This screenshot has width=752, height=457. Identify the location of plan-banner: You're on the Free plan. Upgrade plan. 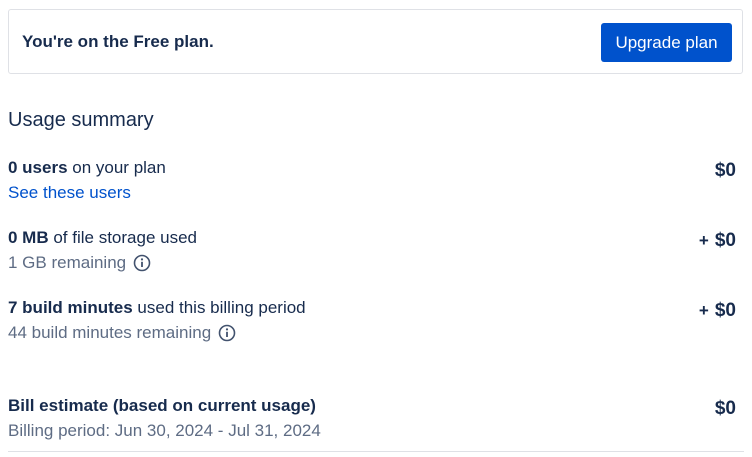
(375, 41).